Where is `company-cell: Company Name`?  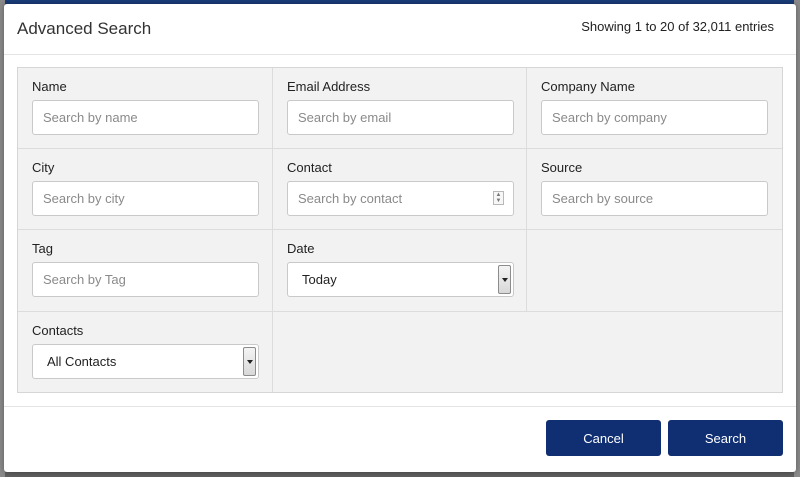 company-cell: Company Name is located at coordinates (654, 108).